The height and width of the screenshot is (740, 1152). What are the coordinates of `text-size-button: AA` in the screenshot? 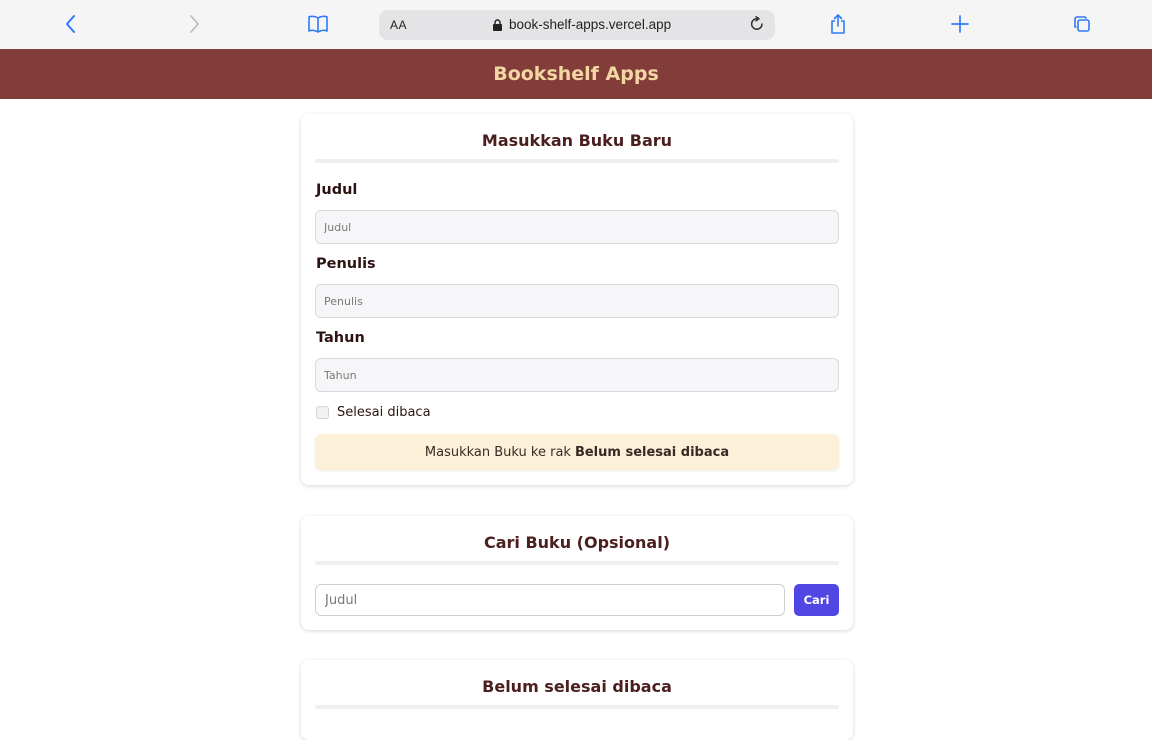 It's located at (398, 25).